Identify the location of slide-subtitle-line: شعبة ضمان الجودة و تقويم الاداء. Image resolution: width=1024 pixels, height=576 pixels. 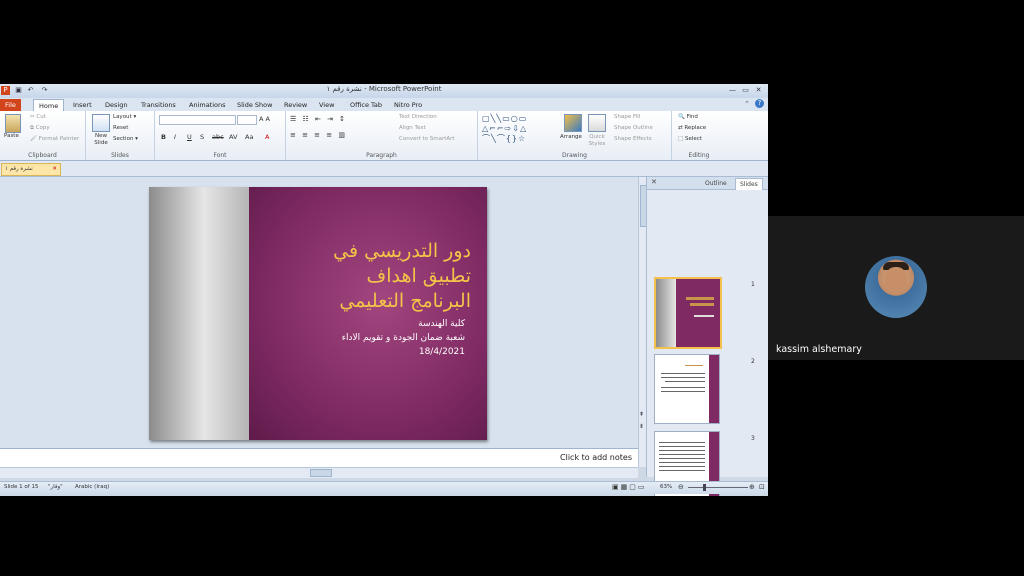
(355, 338).